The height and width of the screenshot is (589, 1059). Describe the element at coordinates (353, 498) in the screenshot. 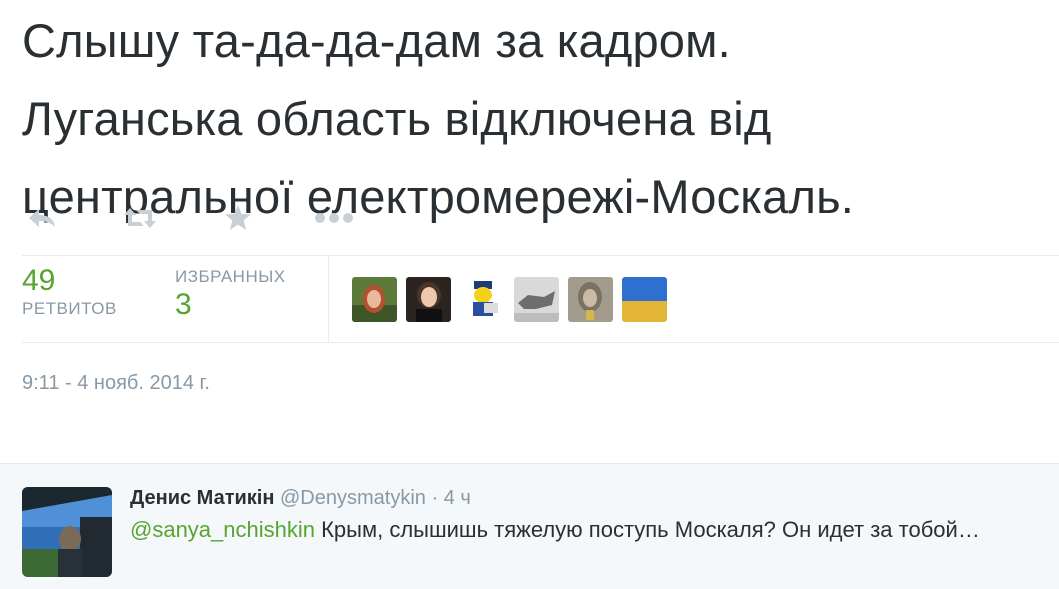

I see `reply-author-handle: @Denysmatykin` at that location.